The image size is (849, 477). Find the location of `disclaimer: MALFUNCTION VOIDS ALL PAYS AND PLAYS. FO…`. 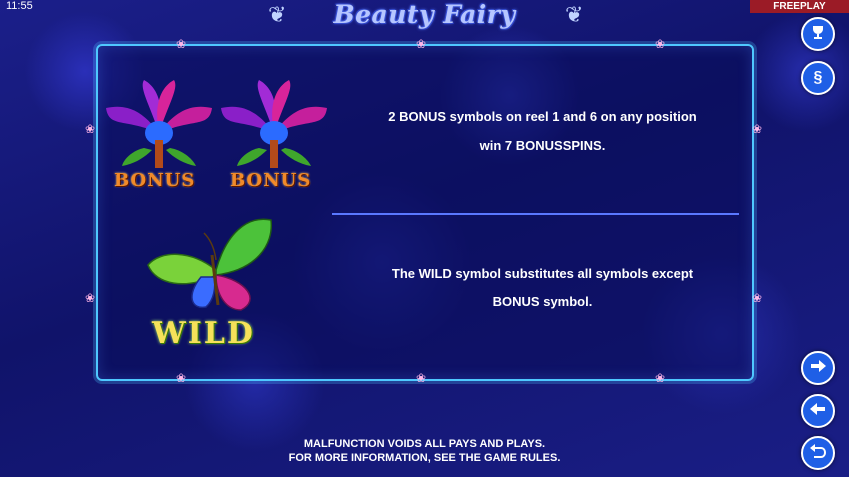

disclaimer: MALFUNCTION VOIDS ALL PAYS AND PLAYS. FO… is located at coordinates (424, 451).